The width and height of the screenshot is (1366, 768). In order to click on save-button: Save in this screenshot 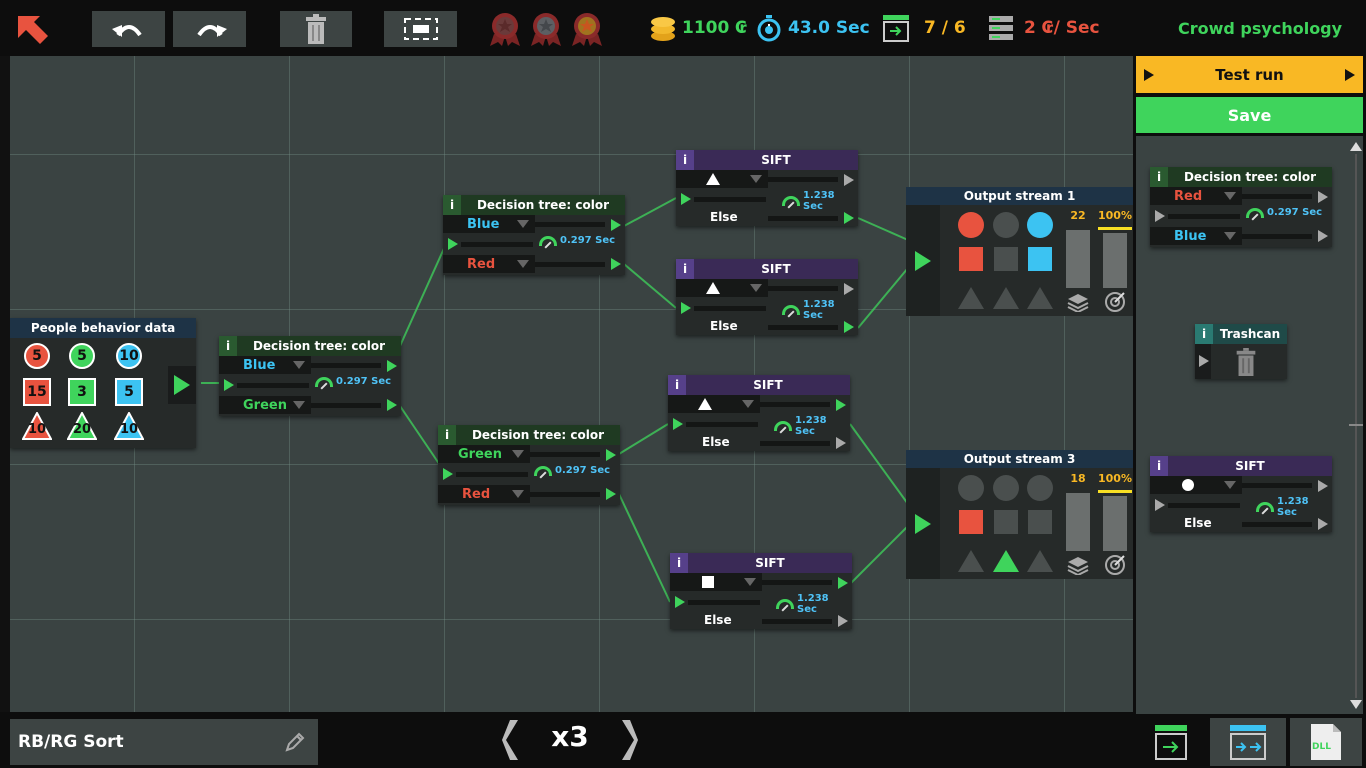, I will do `click(1249, 115)`.